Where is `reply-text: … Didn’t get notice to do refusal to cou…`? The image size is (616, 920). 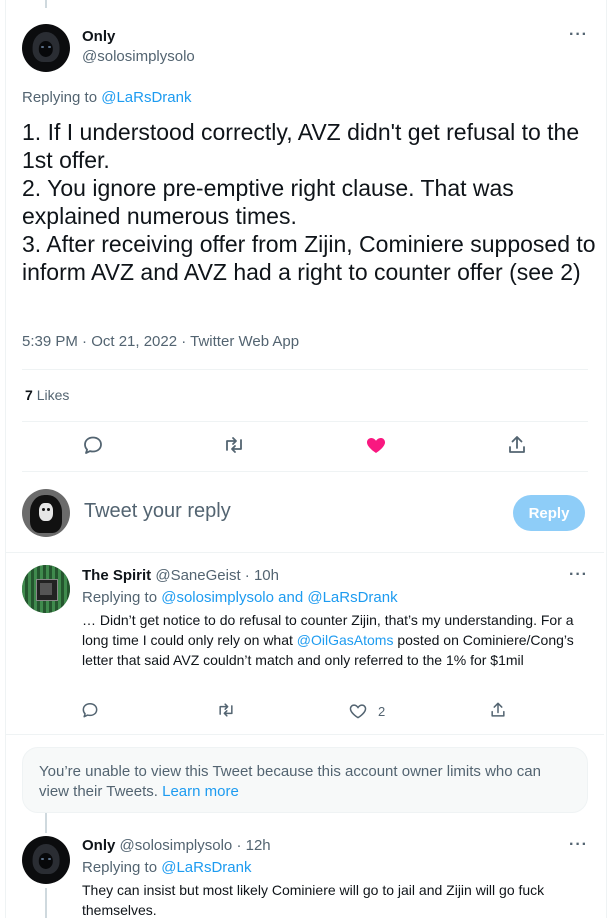 reply-text: … Didn’t get notice to do refusal to cou… is located at coordinates (332, 640).